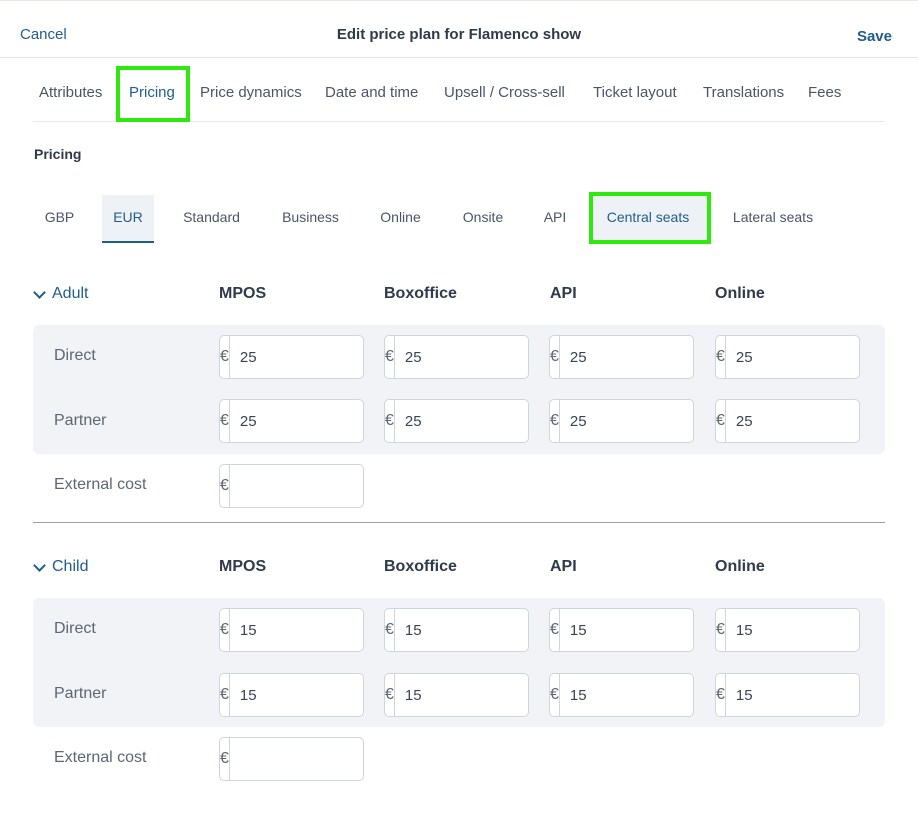 The image size is (918, 826). I want to click on price-input-child-direct-boxoffice: €, so click(456, 630).